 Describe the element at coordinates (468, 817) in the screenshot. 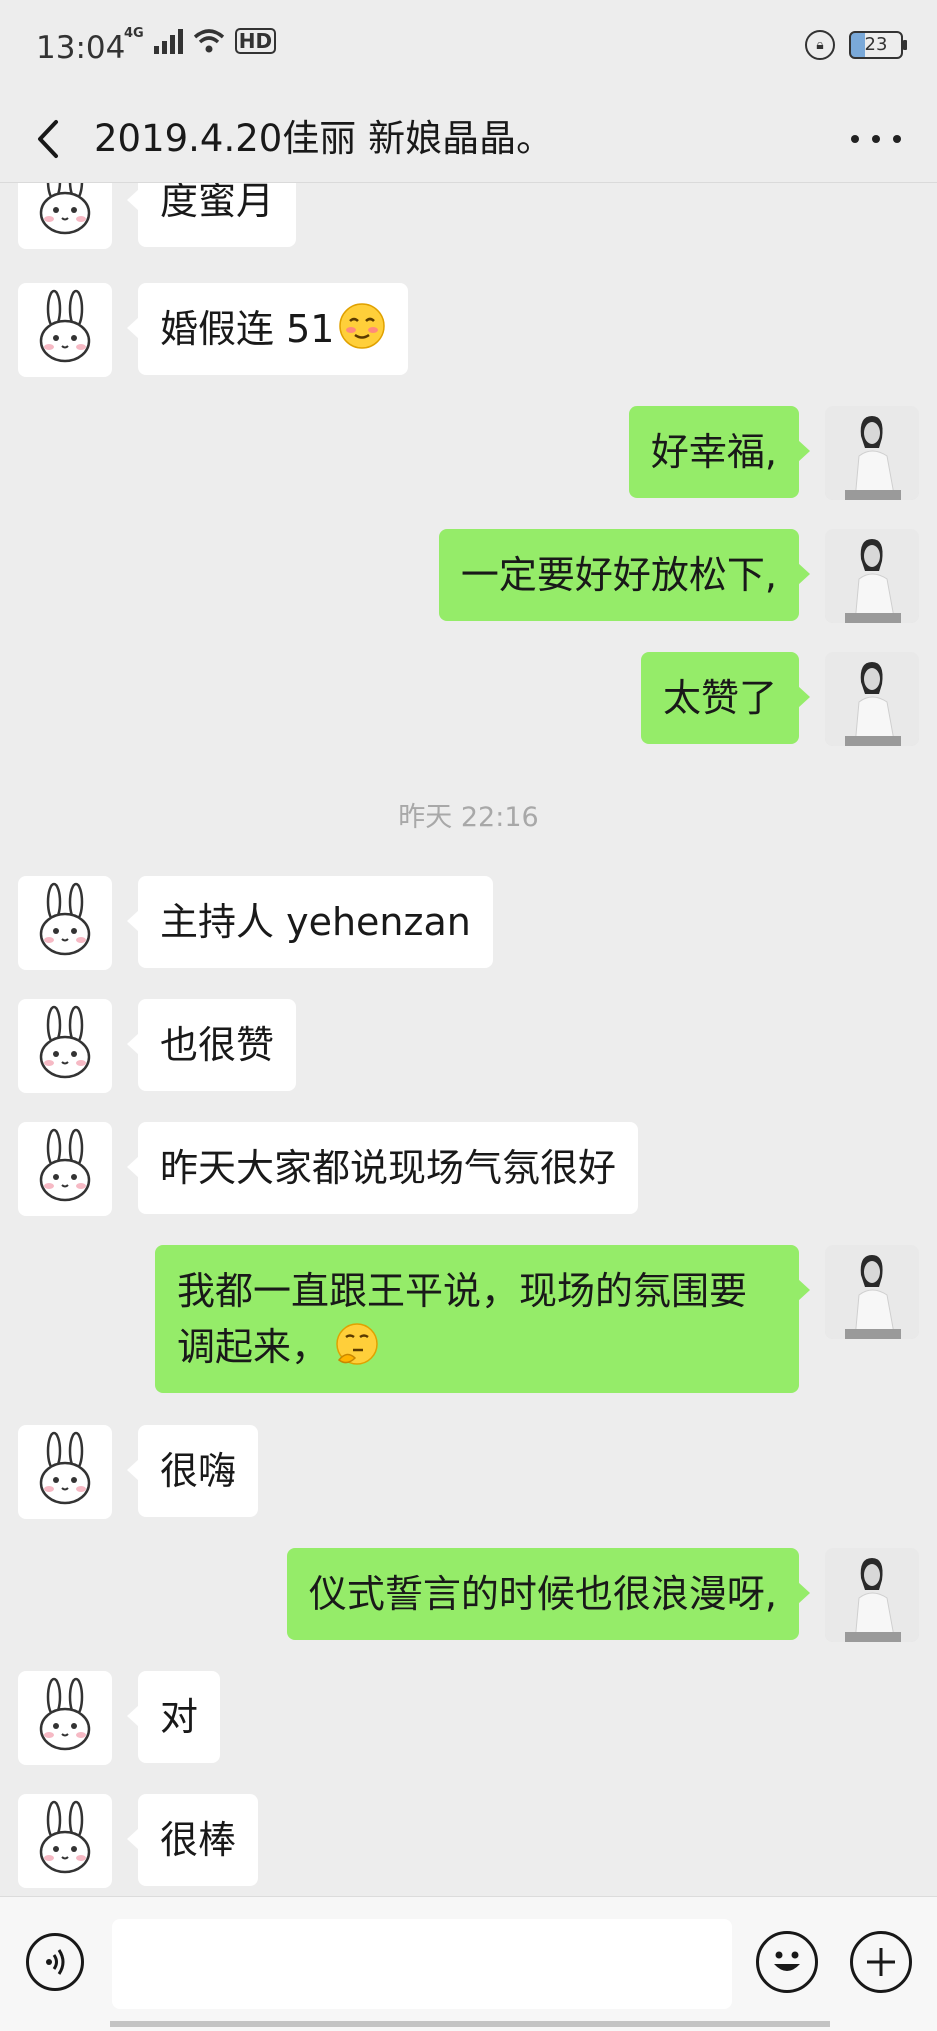

I see `chat-timestamp: 昨天 22:16` at that location.